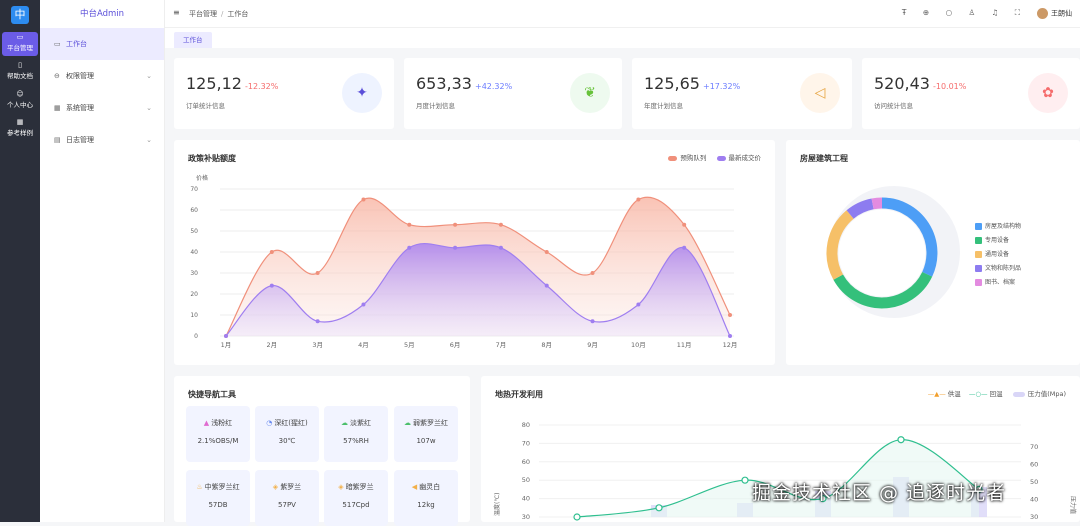 This screenshot has width=1080, height=526. Describe the element at coordinates (57, 108) in the screenshot. I see `windows-icon: ▦` at that location.